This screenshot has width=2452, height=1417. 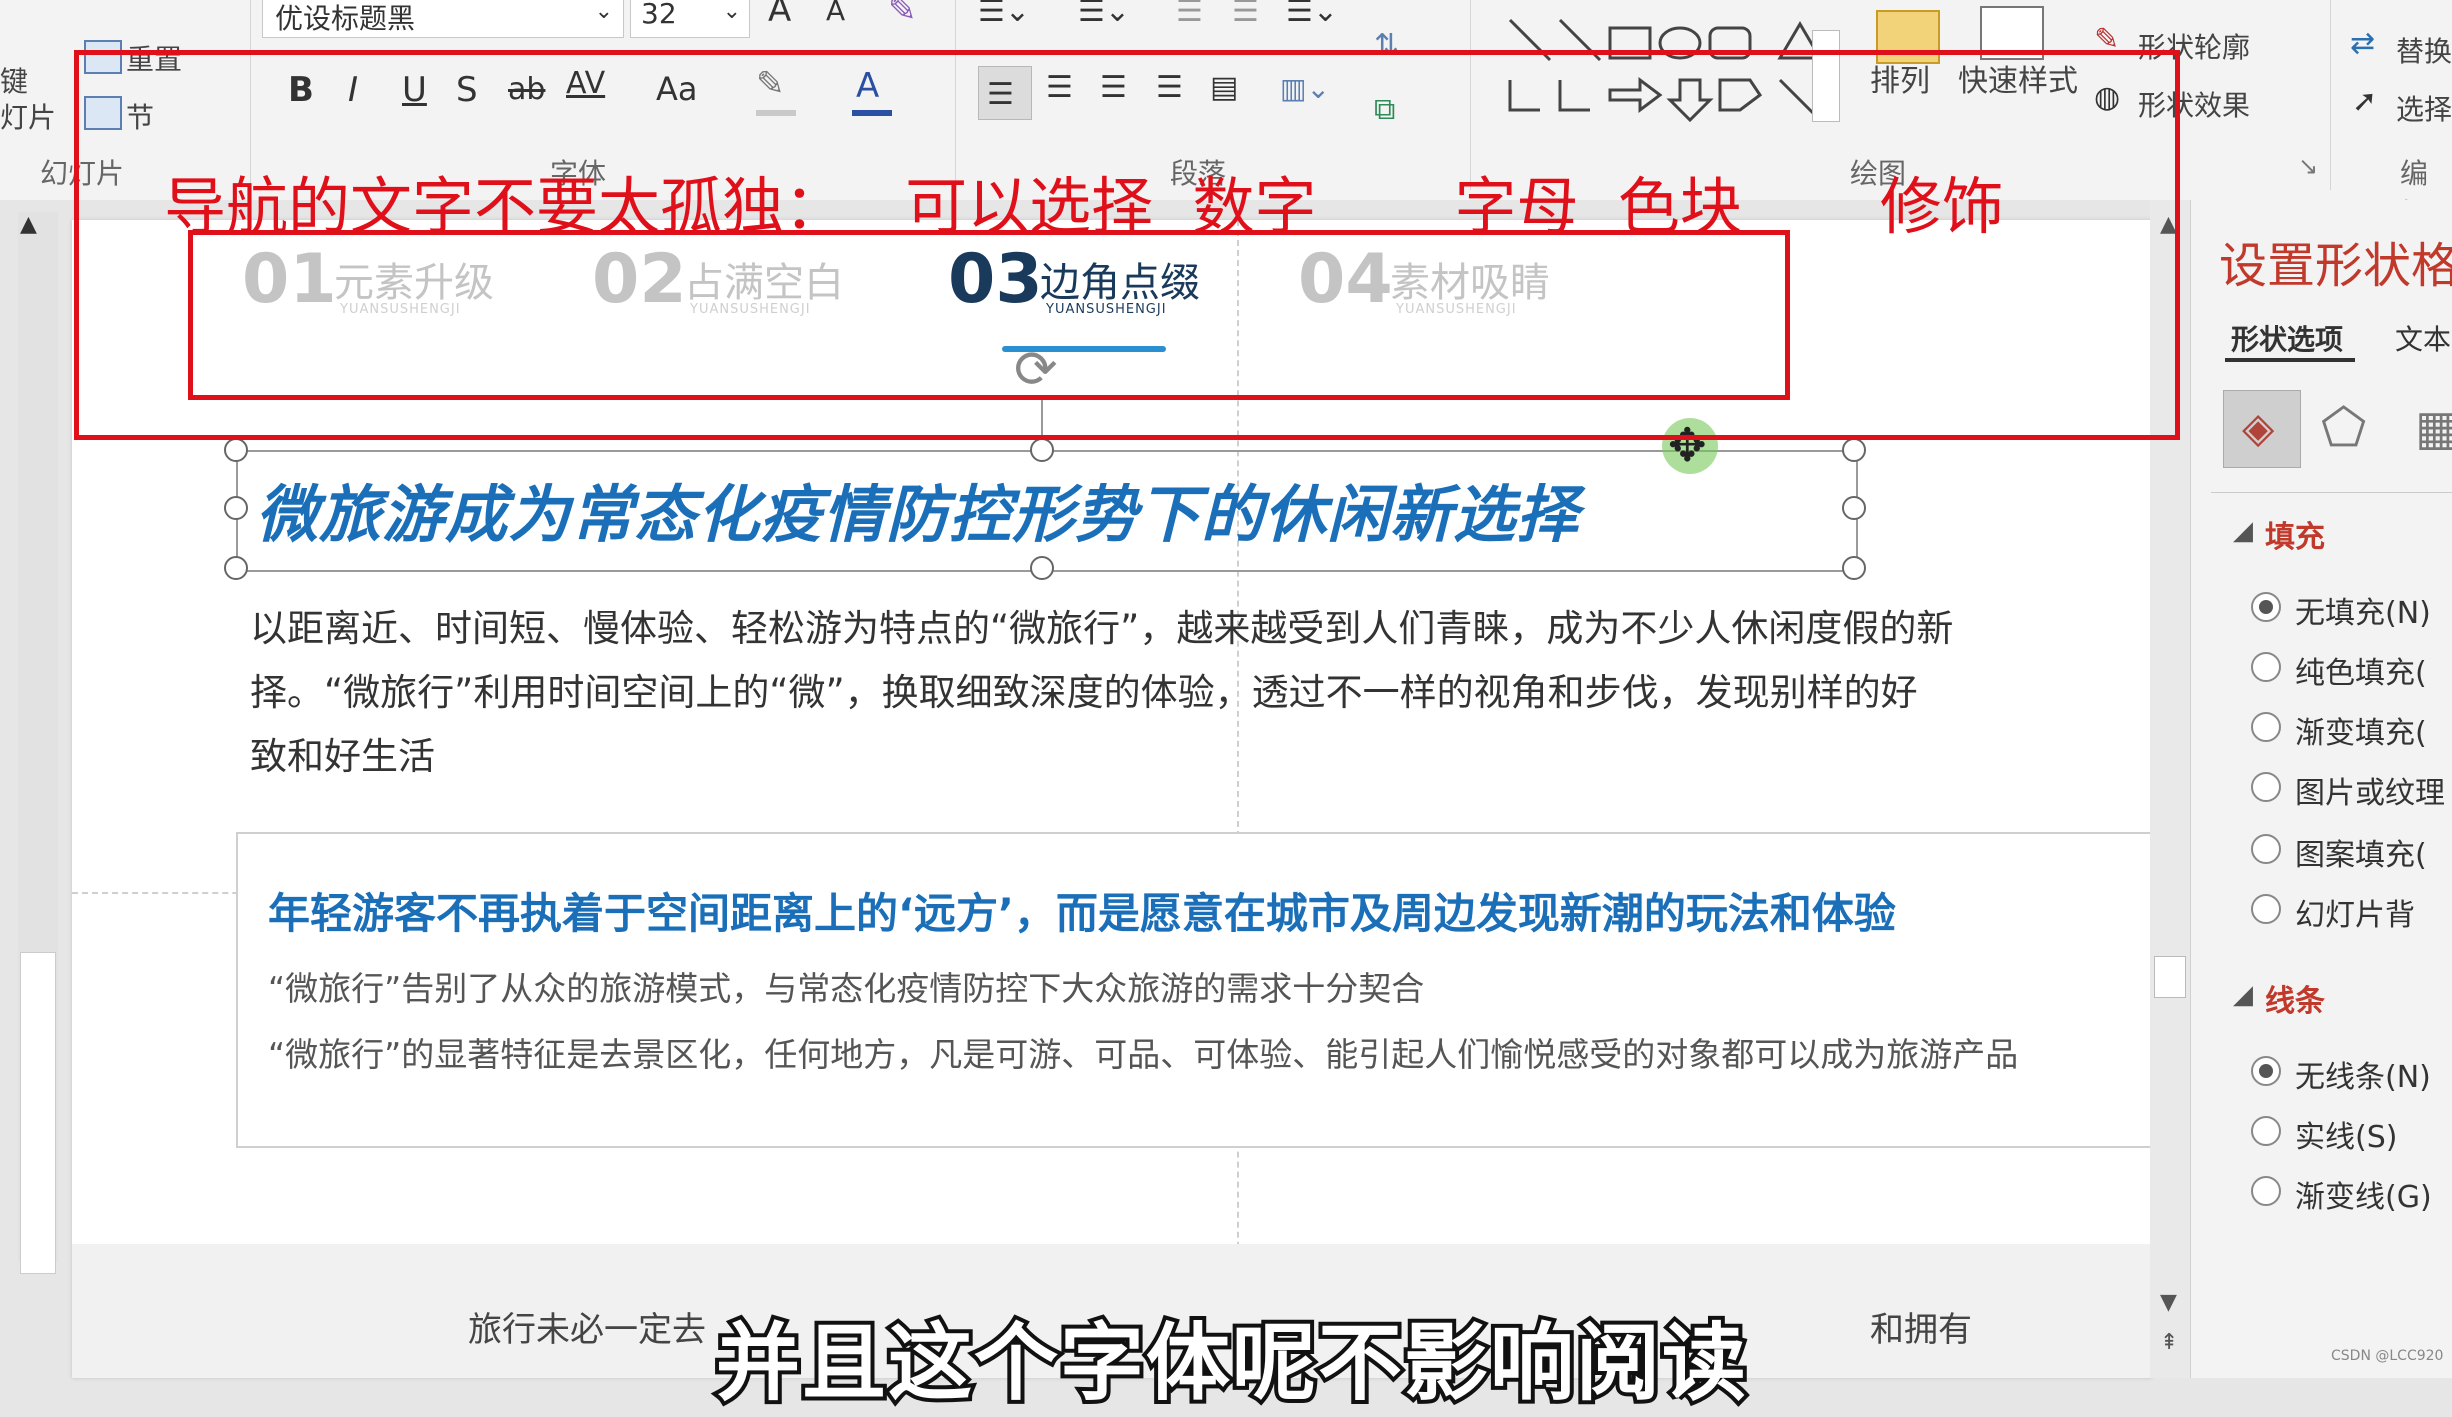 I want to click on grow-font-button: A, so click(x=779, y=15).